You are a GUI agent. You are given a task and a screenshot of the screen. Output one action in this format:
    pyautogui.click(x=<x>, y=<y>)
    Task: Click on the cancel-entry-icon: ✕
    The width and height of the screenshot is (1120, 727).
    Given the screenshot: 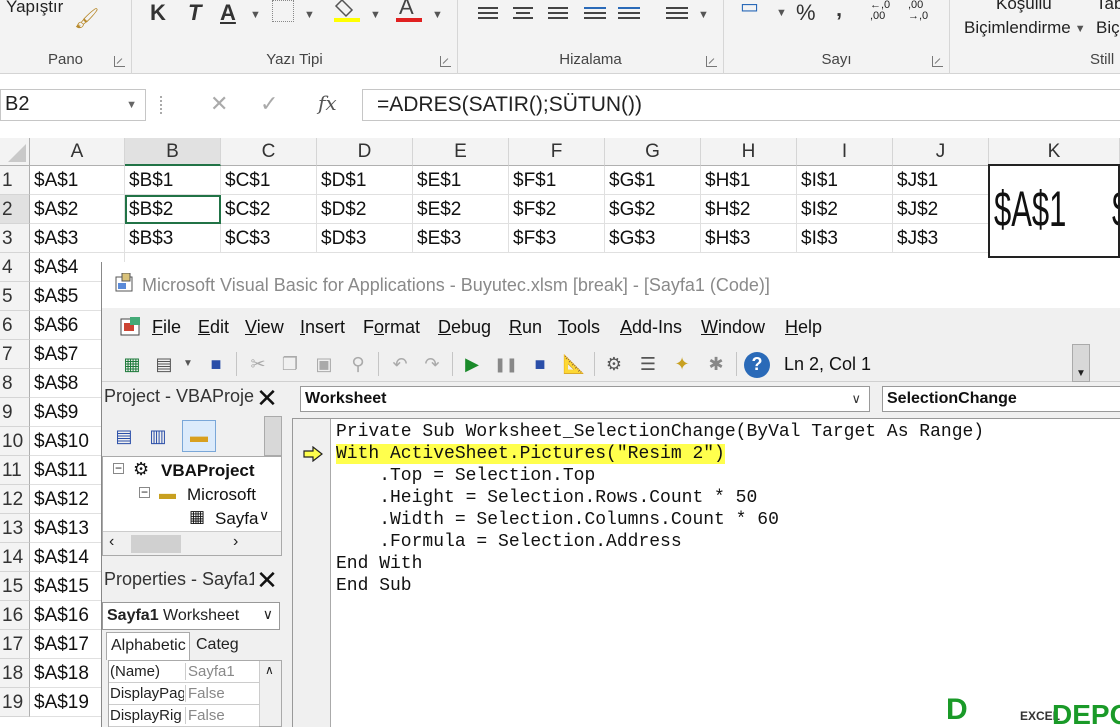 What is the action you would take?
    pyautogui.click(x=219, y=104)
    